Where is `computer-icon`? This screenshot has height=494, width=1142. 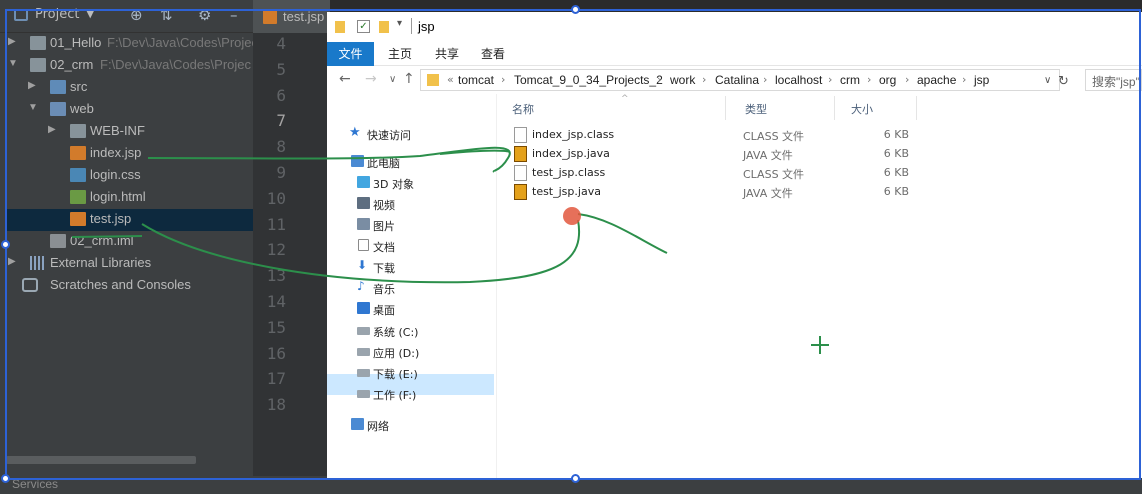 computer-icon is located at coordinates (357, 161).